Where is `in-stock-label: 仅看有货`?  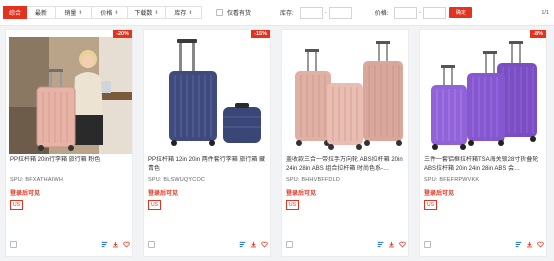 in-stock-label: 仅看有货 is located at coordinates (239, 14).